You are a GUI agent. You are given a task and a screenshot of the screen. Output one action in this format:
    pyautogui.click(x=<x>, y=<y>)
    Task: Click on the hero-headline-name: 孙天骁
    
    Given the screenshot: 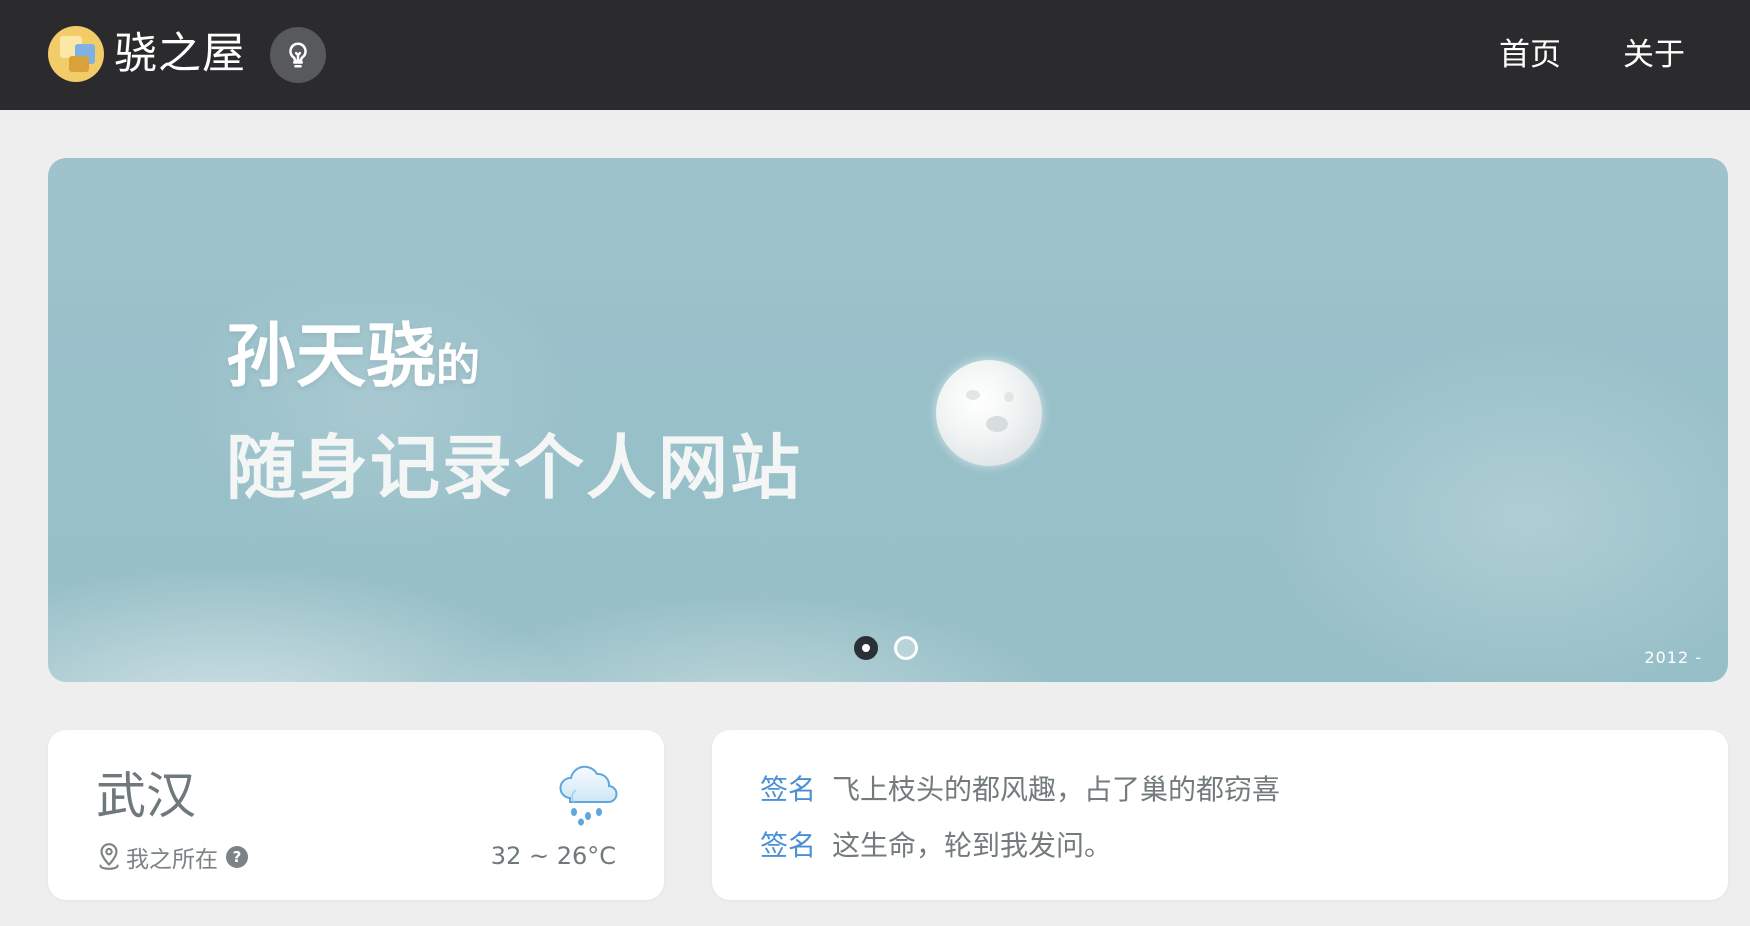 What is the action you would take?
    pyautogui.click(x=331, y=355)
    